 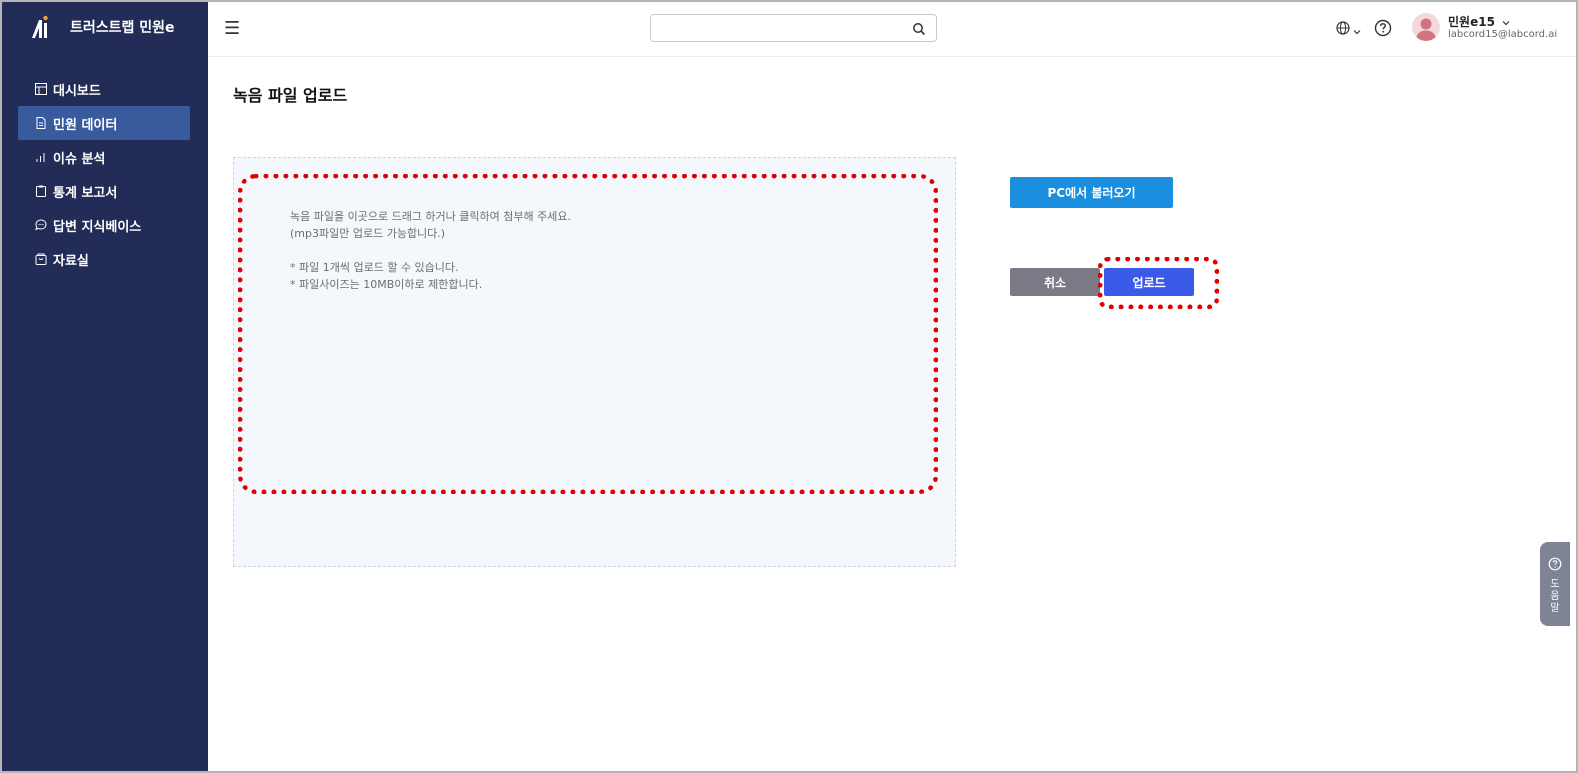 I want to click on document-icon, so click(x=41, y=123).